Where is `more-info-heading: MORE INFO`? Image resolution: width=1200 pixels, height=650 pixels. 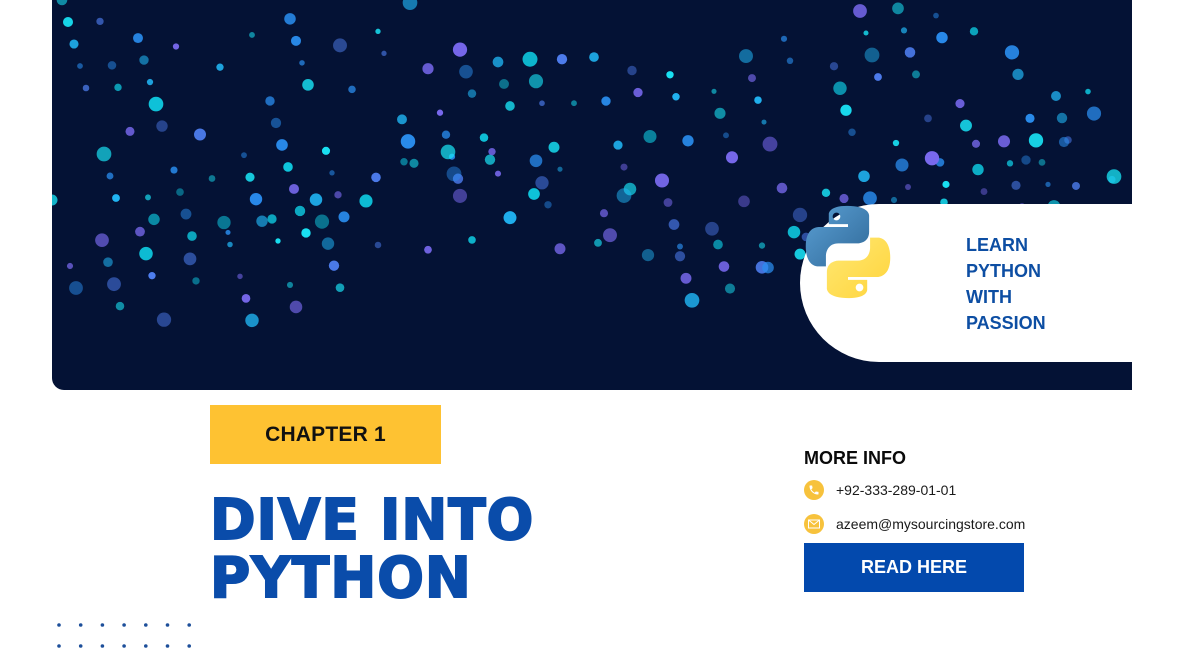
more-info-heading: MORE INFO is located at coordinates (855, 458).